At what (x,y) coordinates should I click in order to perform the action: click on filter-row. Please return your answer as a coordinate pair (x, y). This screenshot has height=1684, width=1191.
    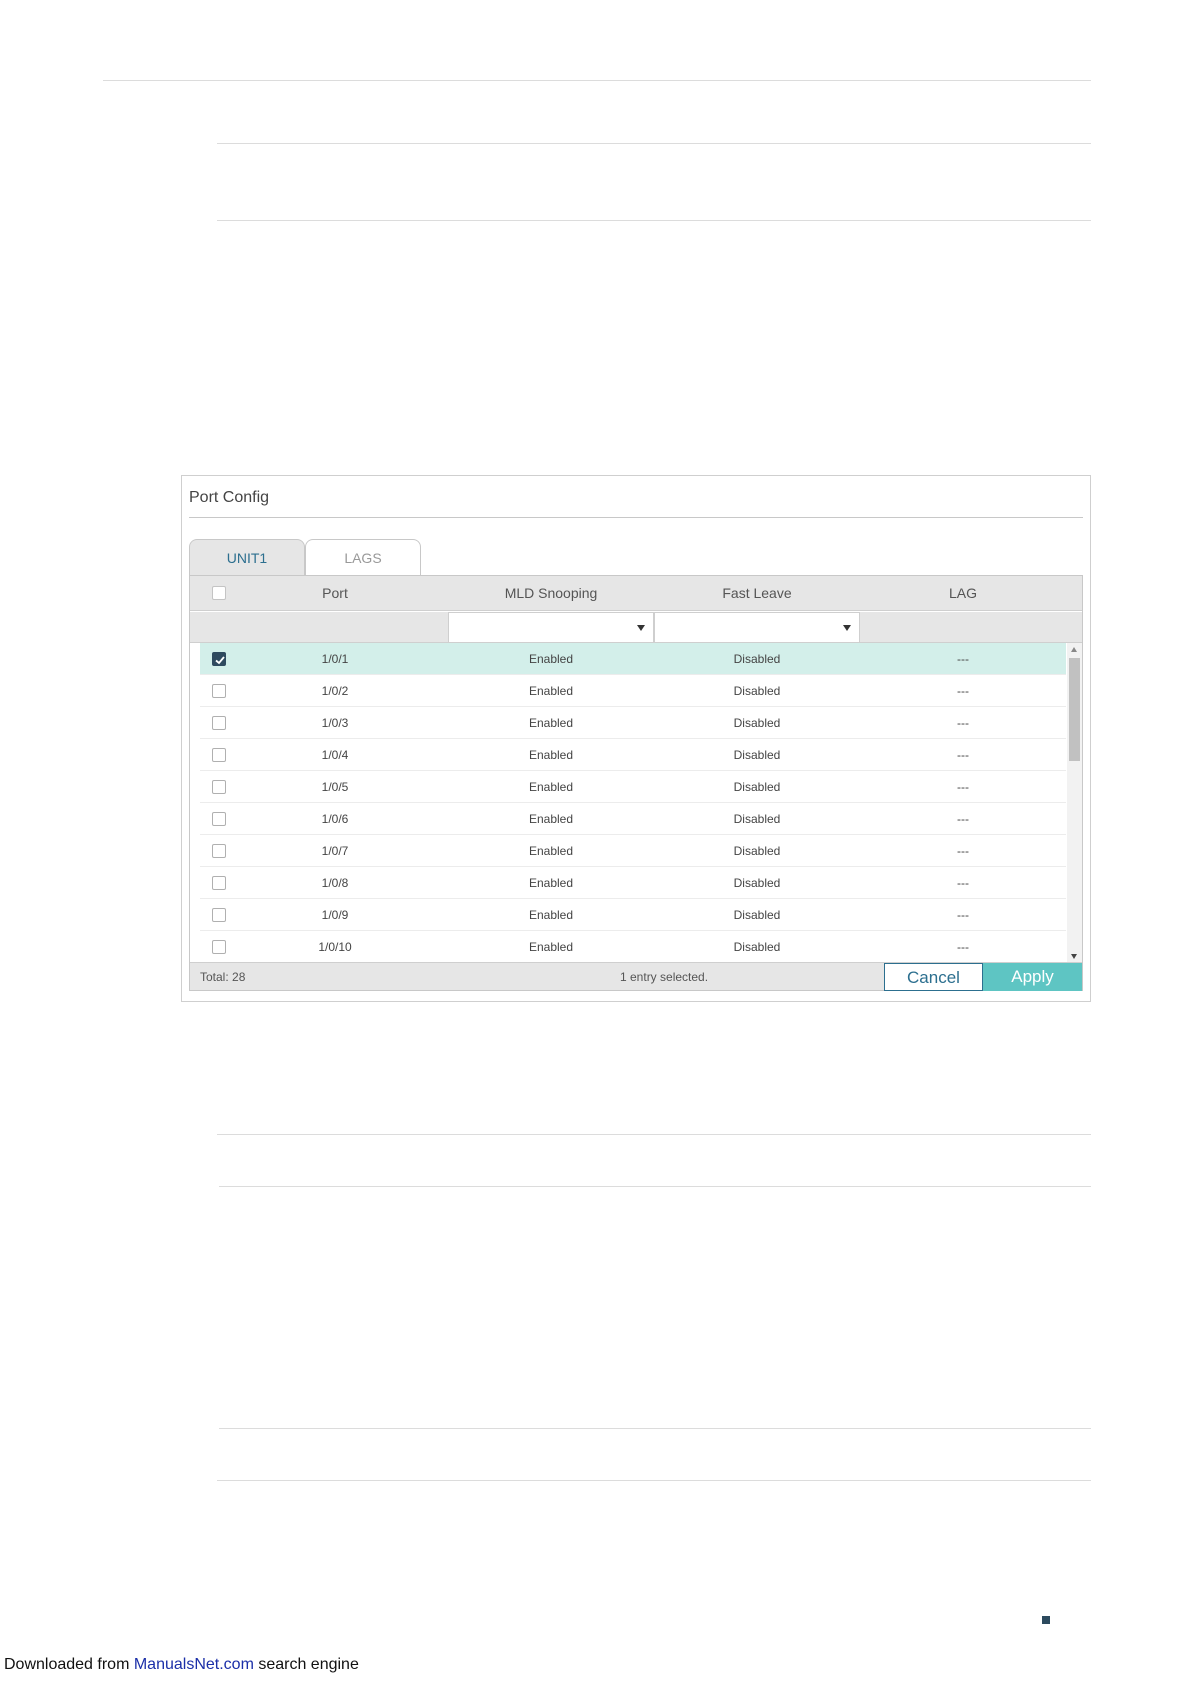
    Looking at the image, I should click on (636, 627).